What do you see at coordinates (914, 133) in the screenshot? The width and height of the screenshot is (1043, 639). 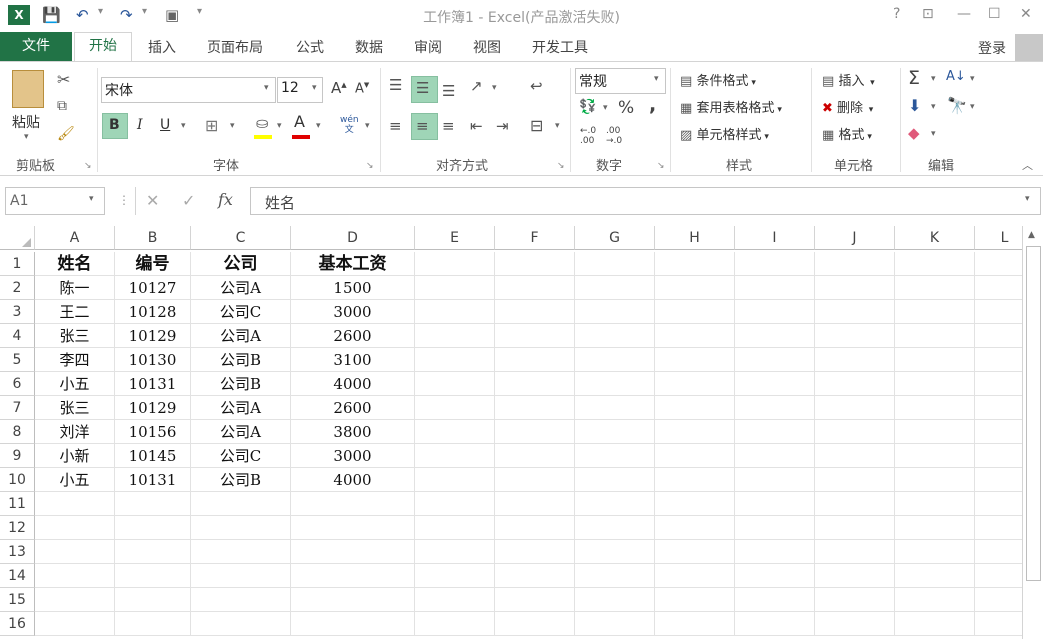 I see `clear-icon: ◆` at bounding box center [914, 133].